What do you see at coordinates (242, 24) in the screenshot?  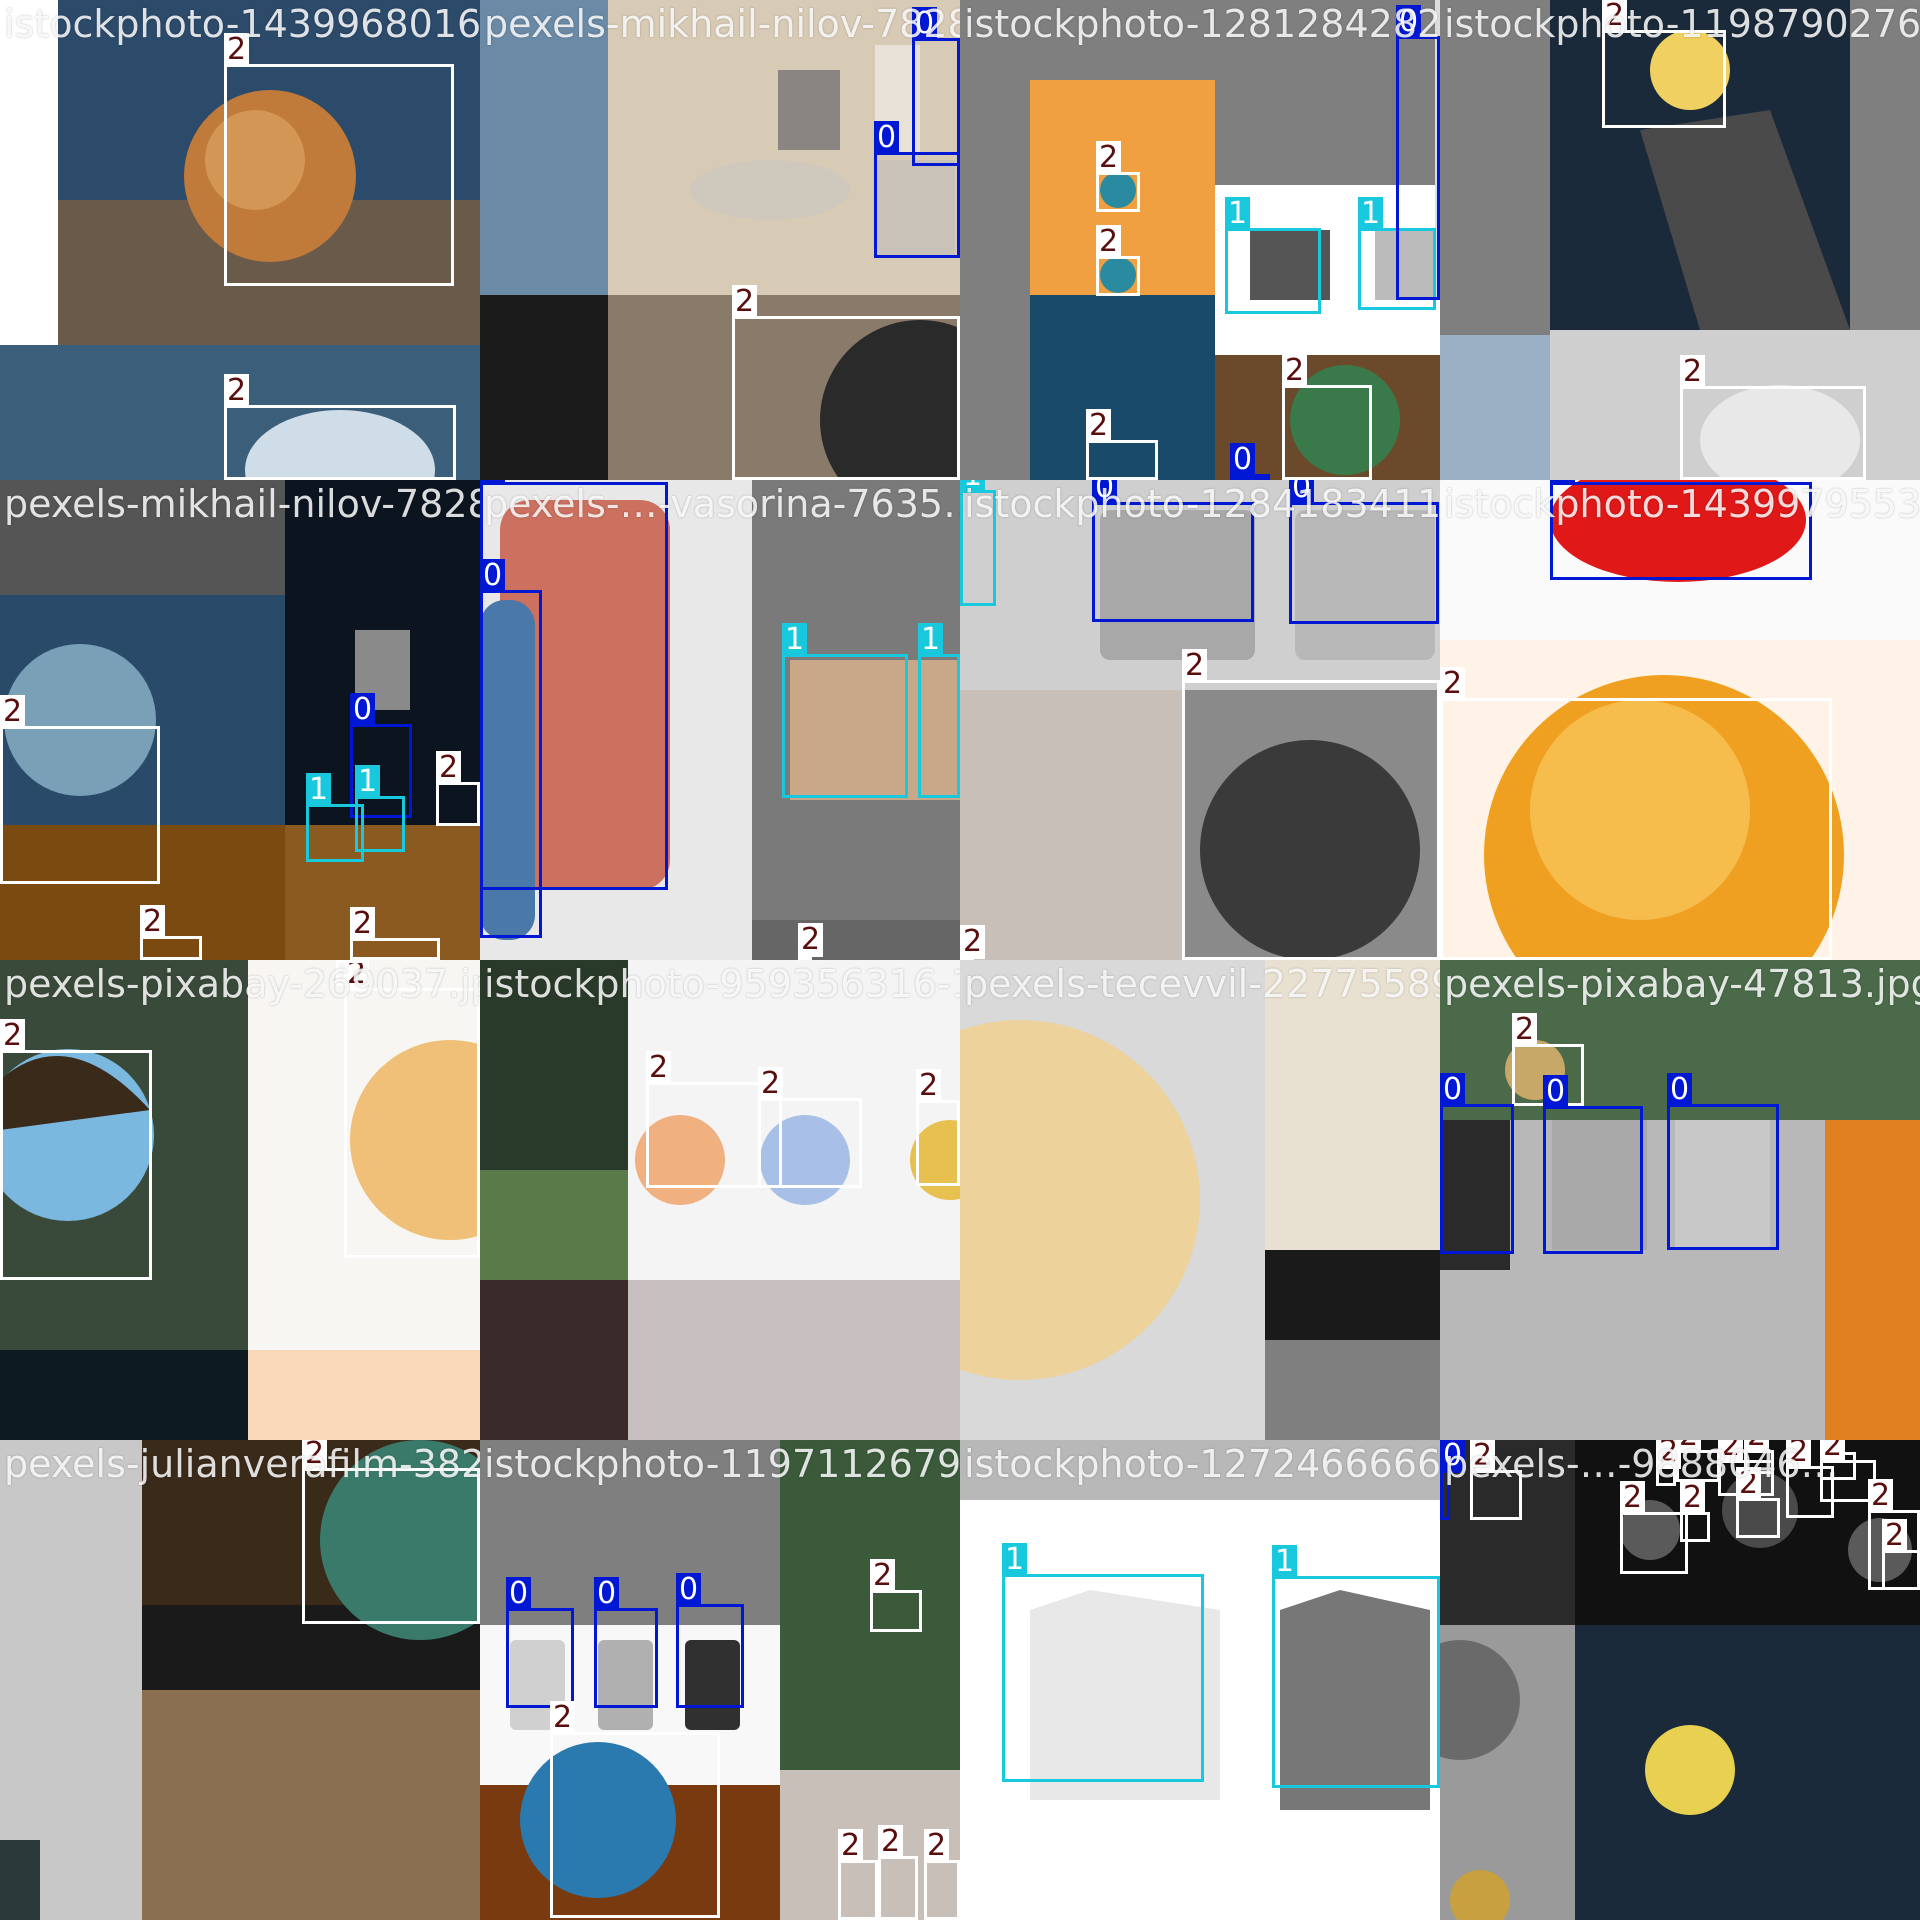 I see `tile-filename: istockphoto-1439968016-1024x1024.jpg` at bounding box center [242, 24].